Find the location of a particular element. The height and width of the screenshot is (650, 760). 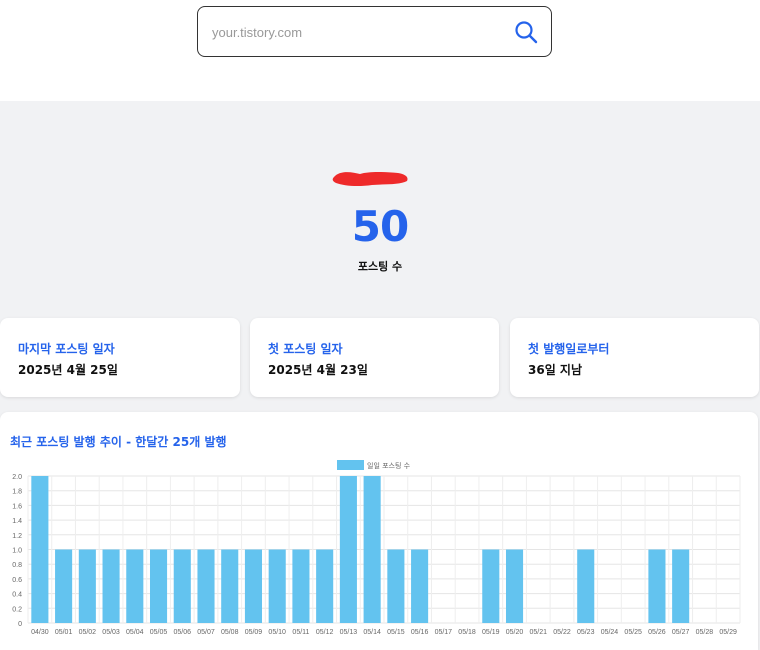

y-tick-label: 0.8 is located at coordinates (17, 565).